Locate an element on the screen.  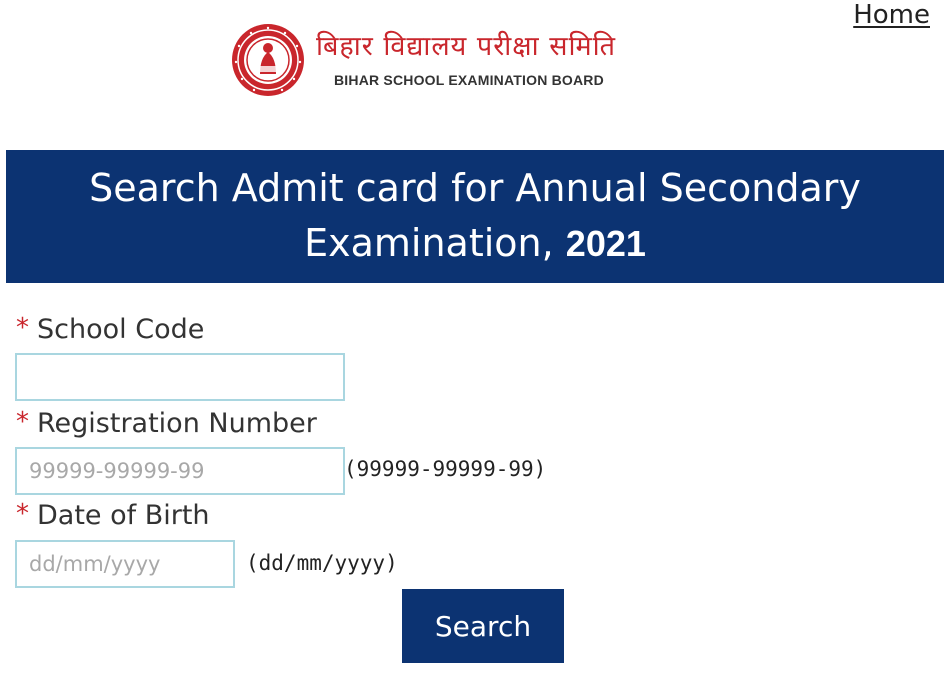
home-link: Home is located at coordinates (891, 15).